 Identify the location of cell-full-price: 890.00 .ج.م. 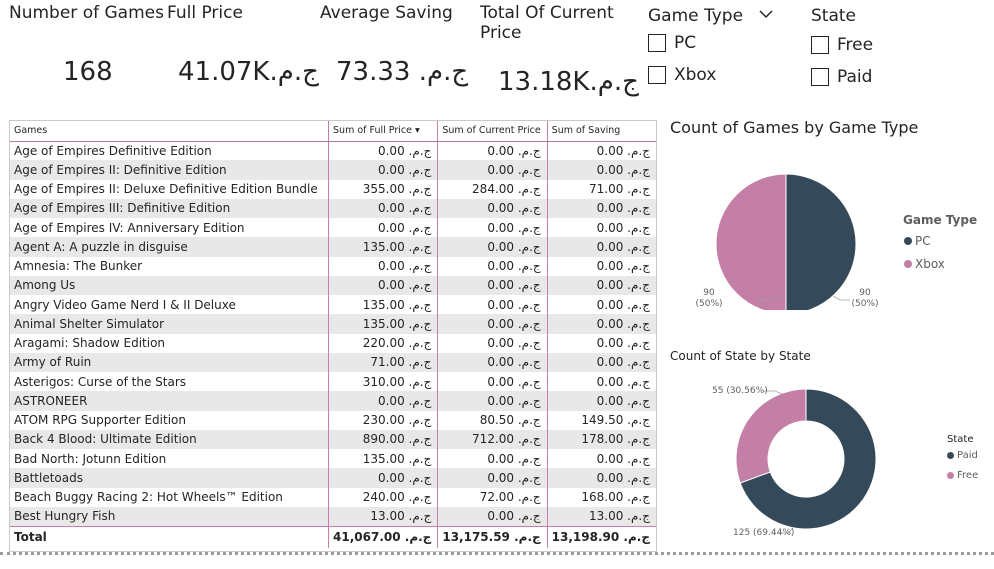
(383, 439).